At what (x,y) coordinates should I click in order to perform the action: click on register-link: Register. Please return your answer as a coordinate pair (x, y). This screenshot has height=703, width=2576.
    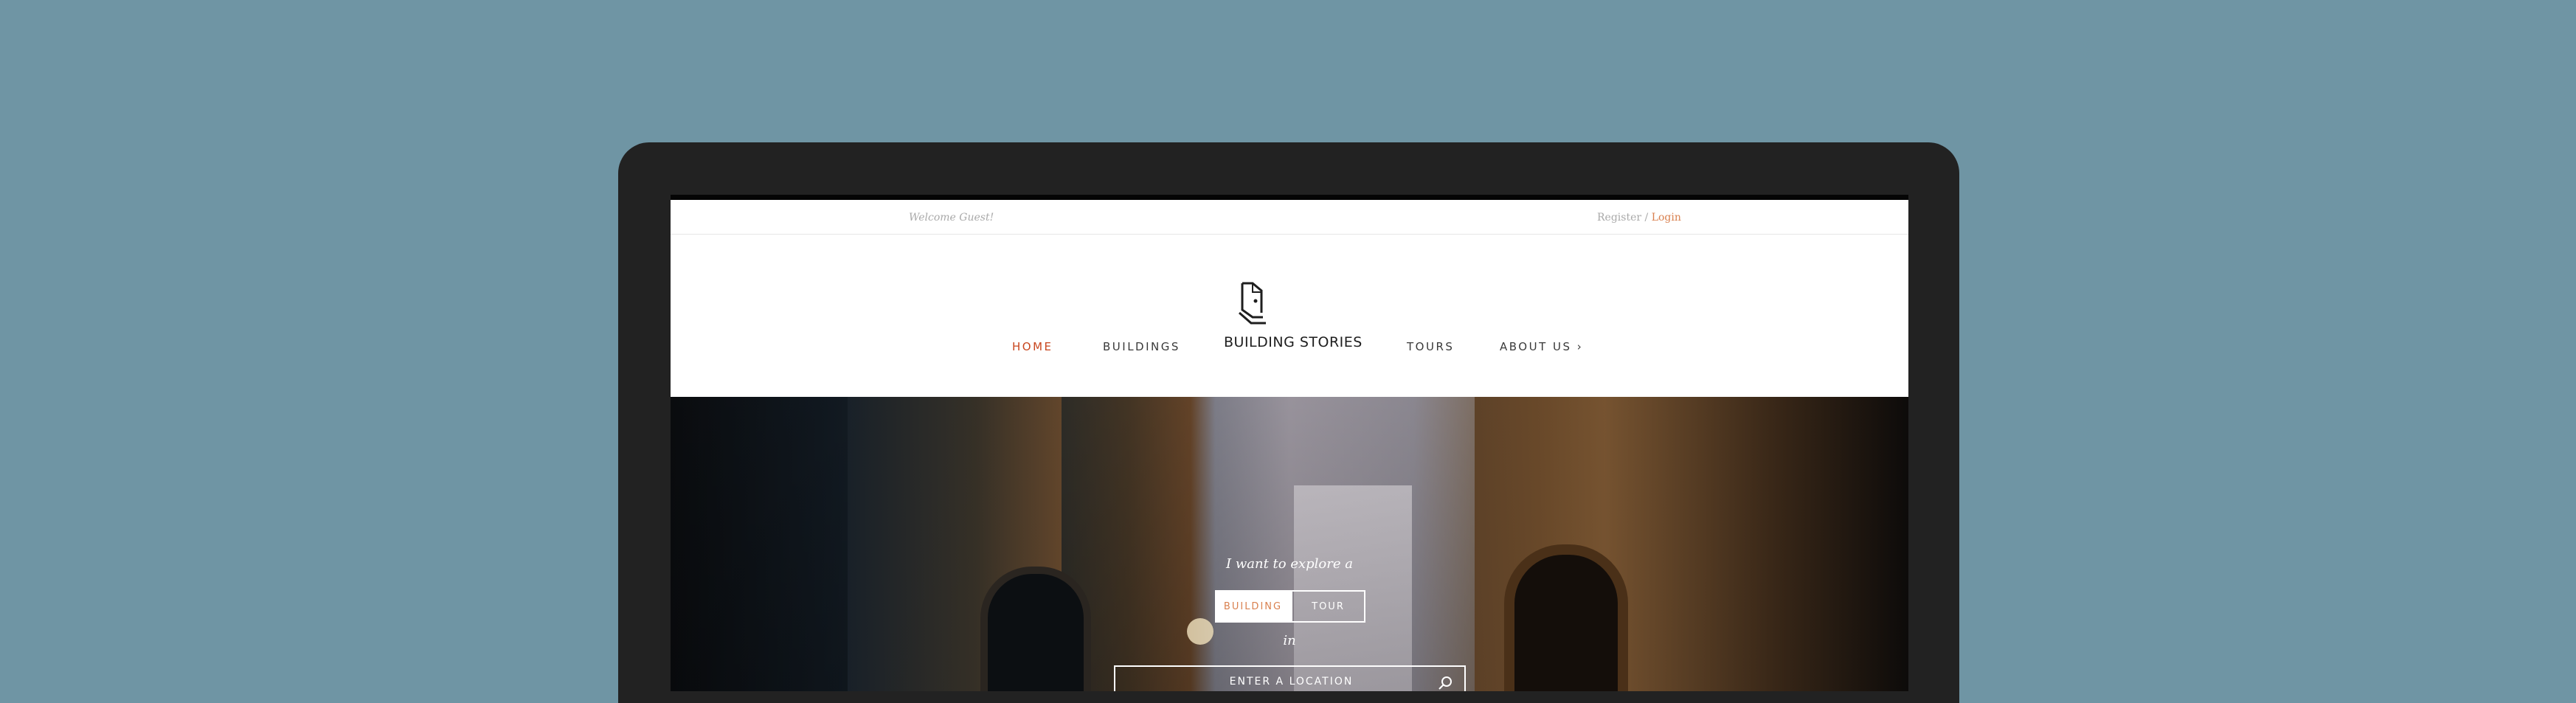
    Looking at the image, I should click on (1619, 218).